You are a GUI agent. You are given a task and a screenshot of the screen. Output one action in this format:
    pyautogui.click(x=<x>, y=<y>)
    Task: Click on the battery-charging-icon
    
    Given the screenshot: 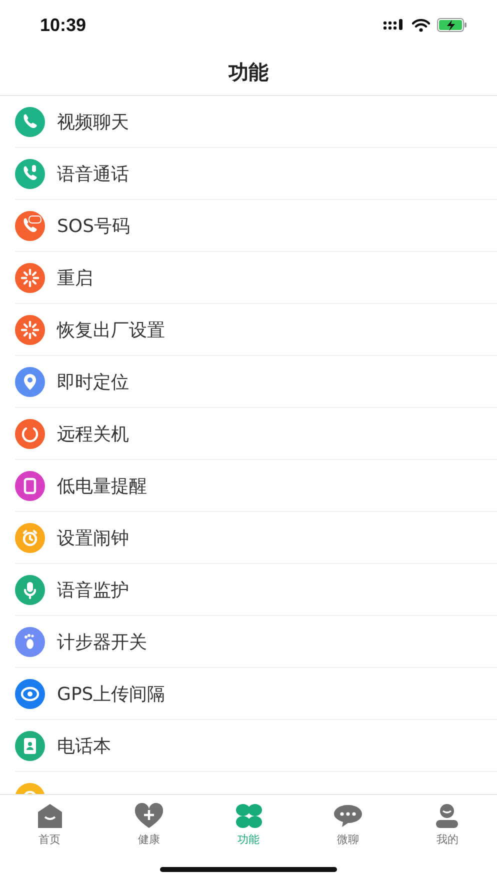 What is the action you would take?
    pyautogui.click(x=452, y=25)
    